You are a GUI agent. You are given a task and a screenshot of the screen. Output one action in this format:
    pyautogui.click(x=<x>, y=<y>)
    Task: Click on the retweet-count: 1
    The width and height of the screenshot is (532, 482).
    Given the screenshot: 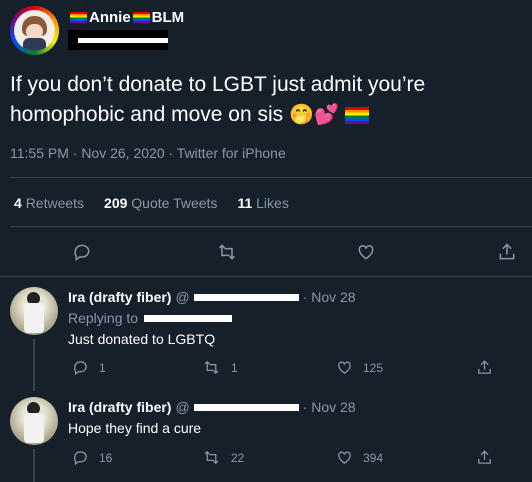 What is the action you would take?
    pyautogui.click(x=234, y=367)
    